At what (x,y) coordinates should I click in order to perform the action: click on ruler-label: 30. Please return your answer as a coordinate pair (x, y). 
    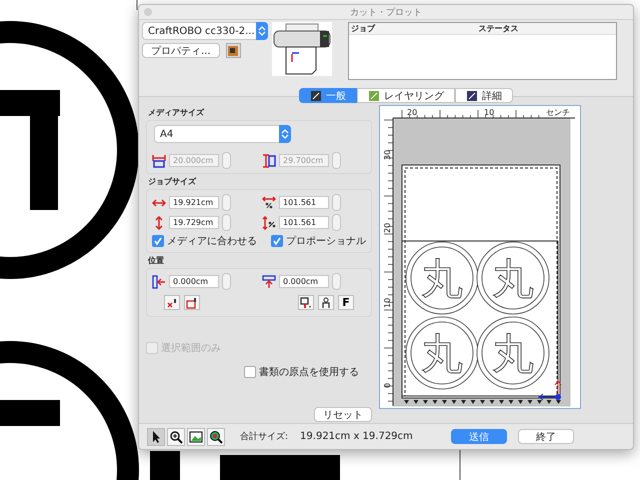
    Looking at the image, I should click on (387, 155).